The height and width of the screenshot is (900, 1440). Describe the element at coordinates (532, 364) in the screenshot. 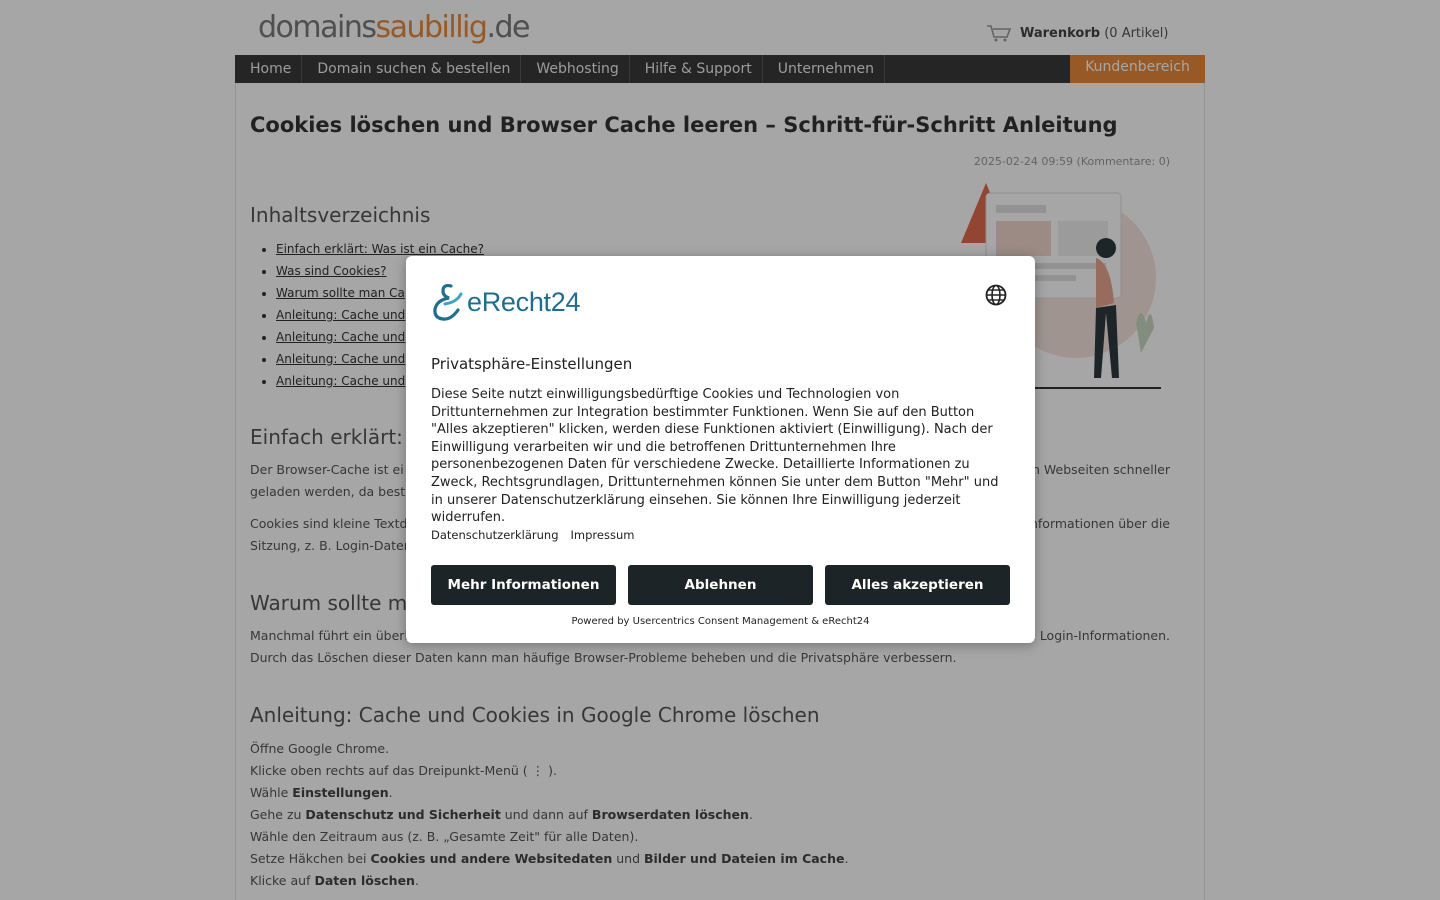

I see `consent-title: Privatsphäre-Einstellungen` at that location.